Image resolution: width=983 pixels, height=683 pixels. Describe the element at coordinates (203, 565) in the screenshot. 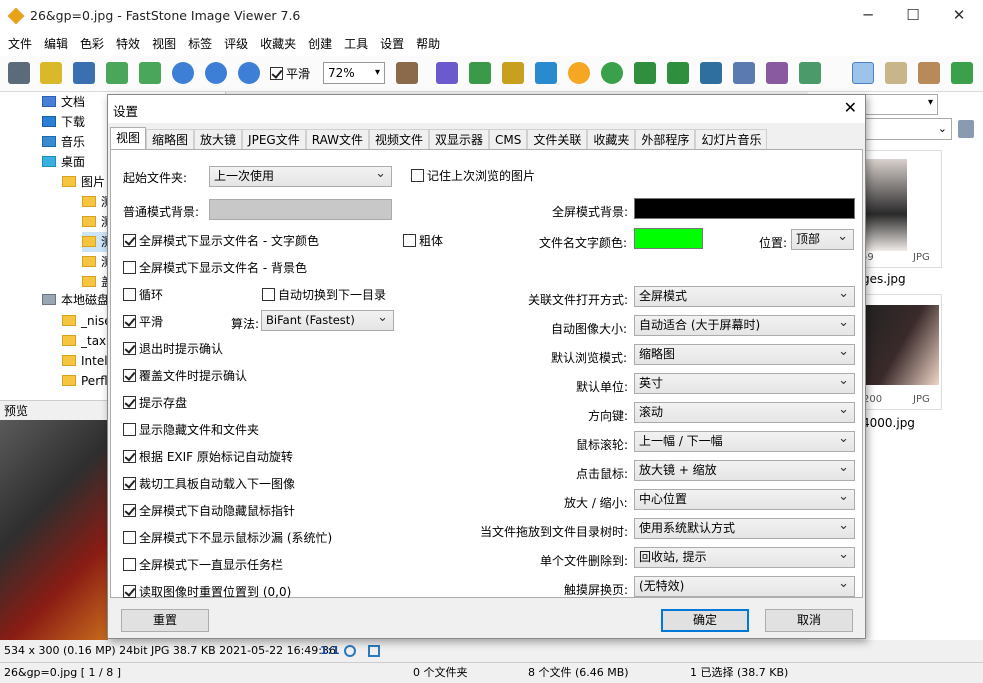

I see `taskbar-checkbox: 全屏模式下一直显示任务栏` at that location.